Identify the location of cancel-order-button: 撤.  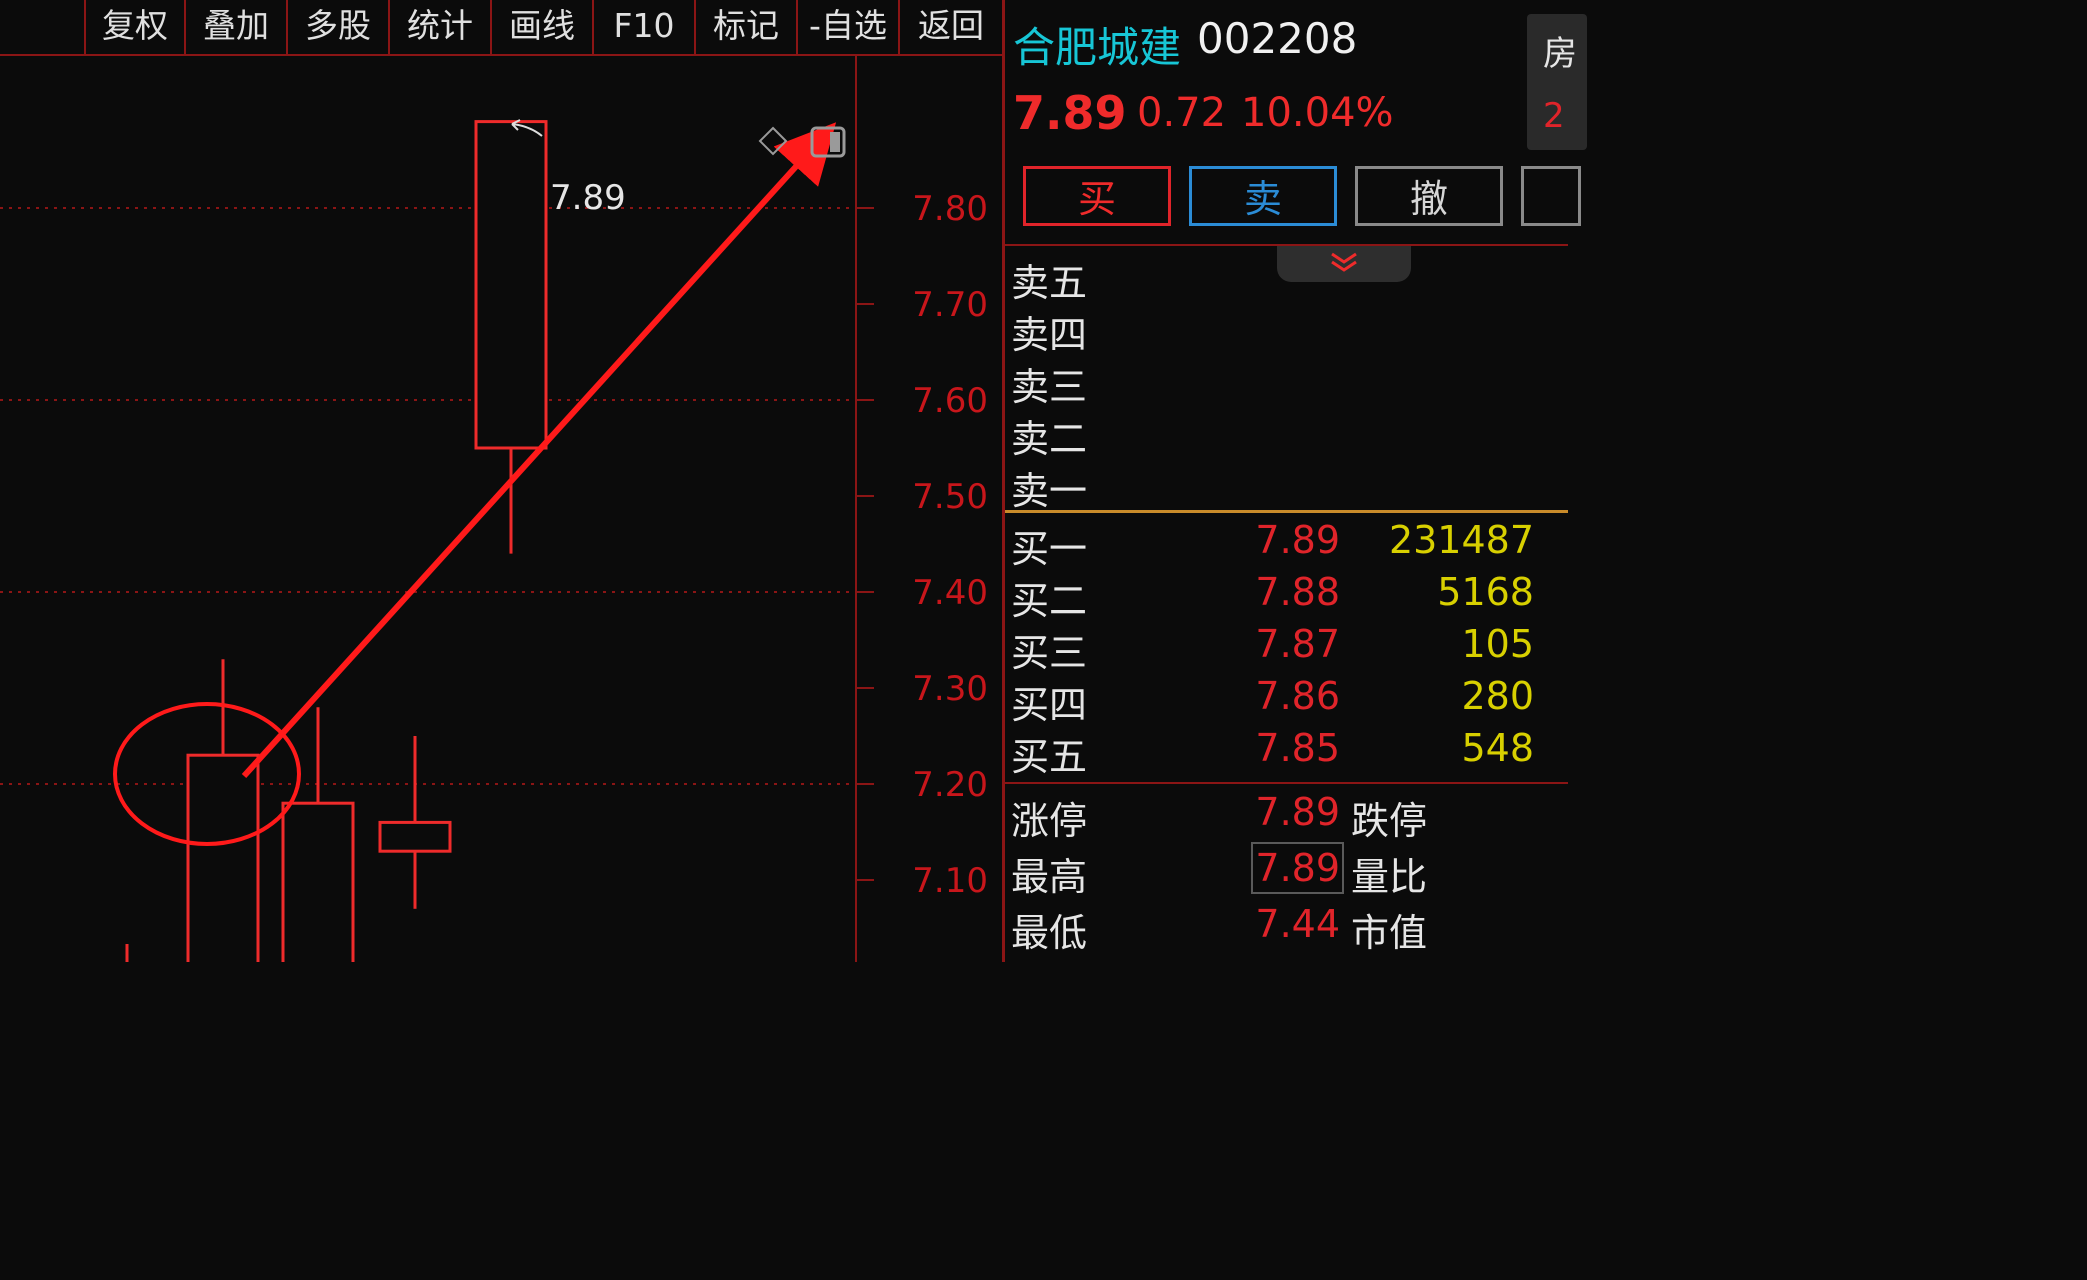
(1429, 196).